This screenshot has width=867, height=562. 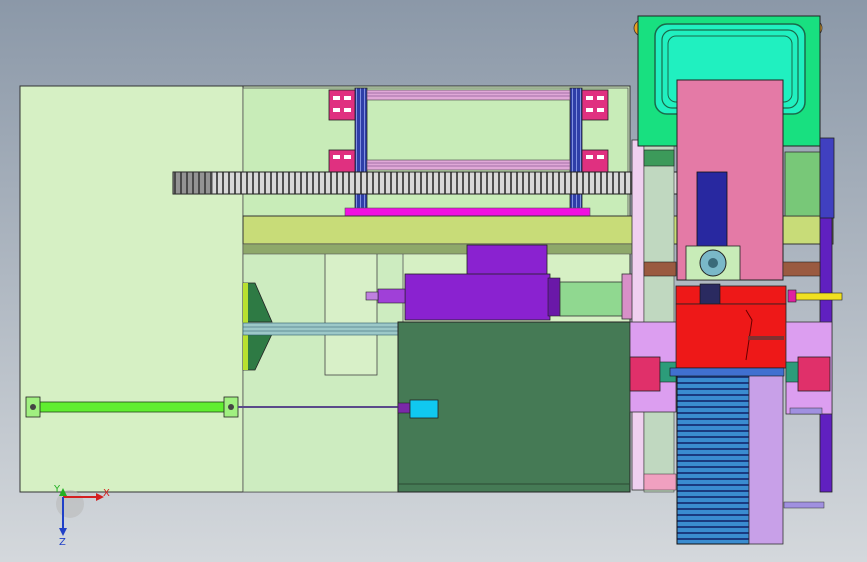 I want to click on drive-gear, so click(x=713, y=263).